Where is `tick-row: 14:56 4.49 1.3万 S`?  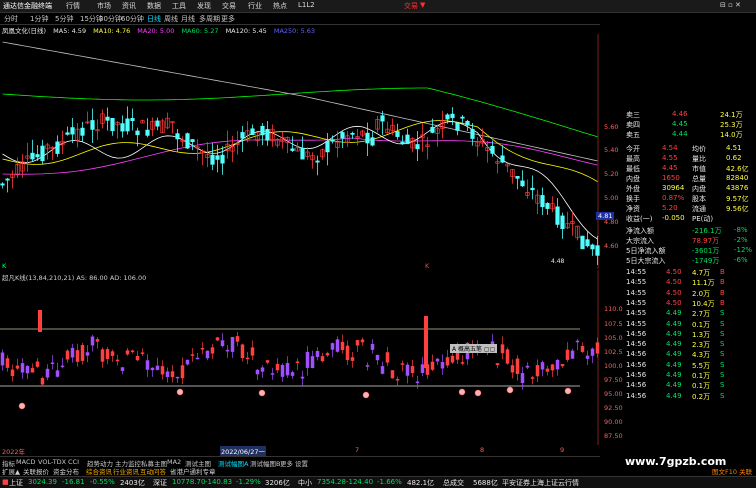
tick-row: 14:56 4.49 1.3万 S is located at coordinates (689, 335).